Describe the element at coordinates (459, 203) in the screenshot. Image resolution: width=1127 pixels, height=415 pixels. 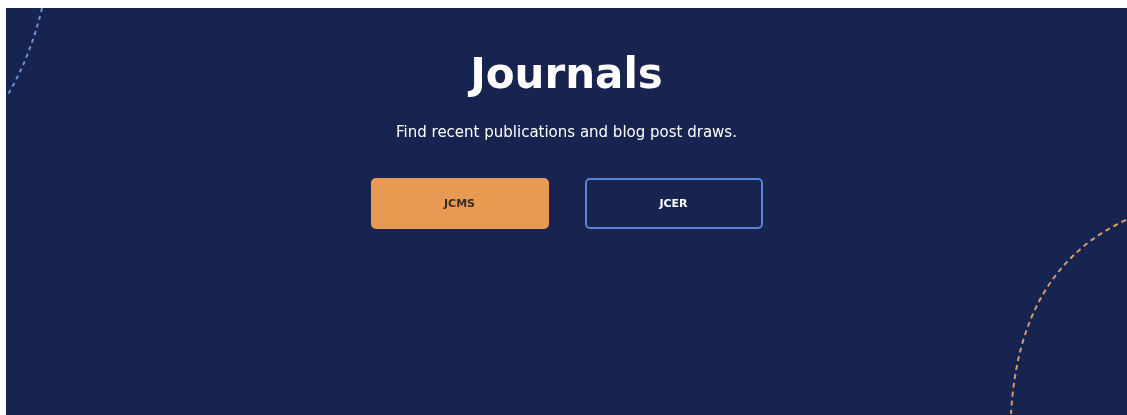
I see `journal-tab: JCMS` at that location.